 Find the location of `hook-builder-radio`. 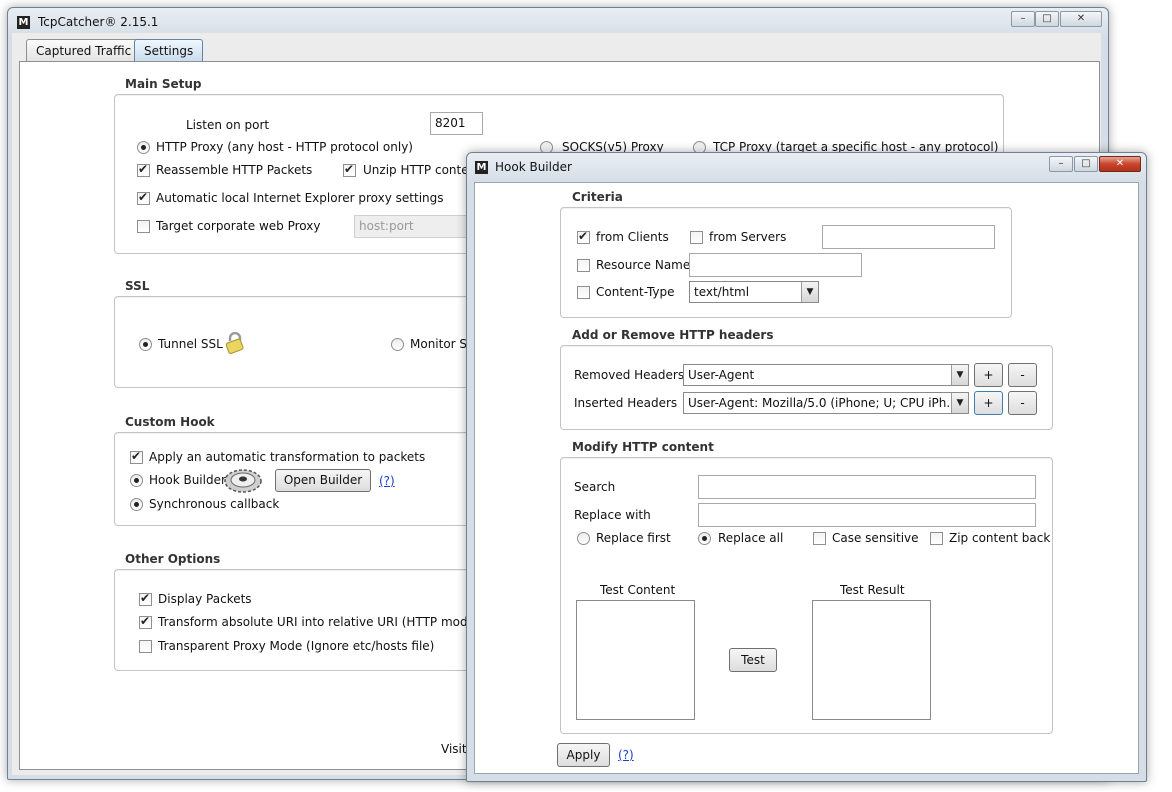

hook-builder-radio is located at coordinates (136, 480).